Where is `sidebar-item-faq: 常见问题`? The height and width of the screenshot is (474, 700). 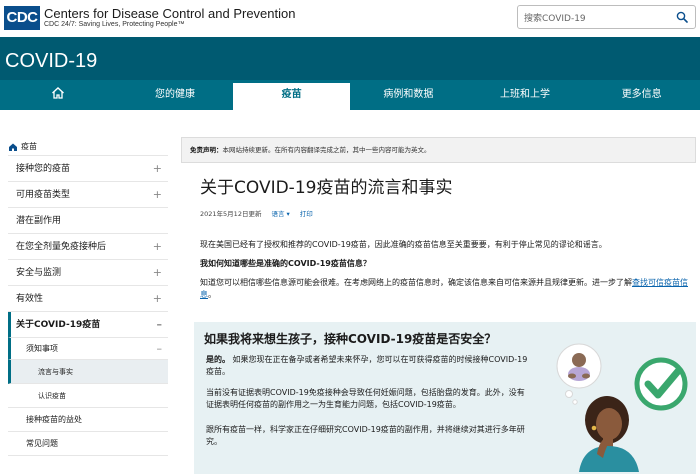
sidebar-item-faq: 常见问题 is located at coordinates (88, 444).